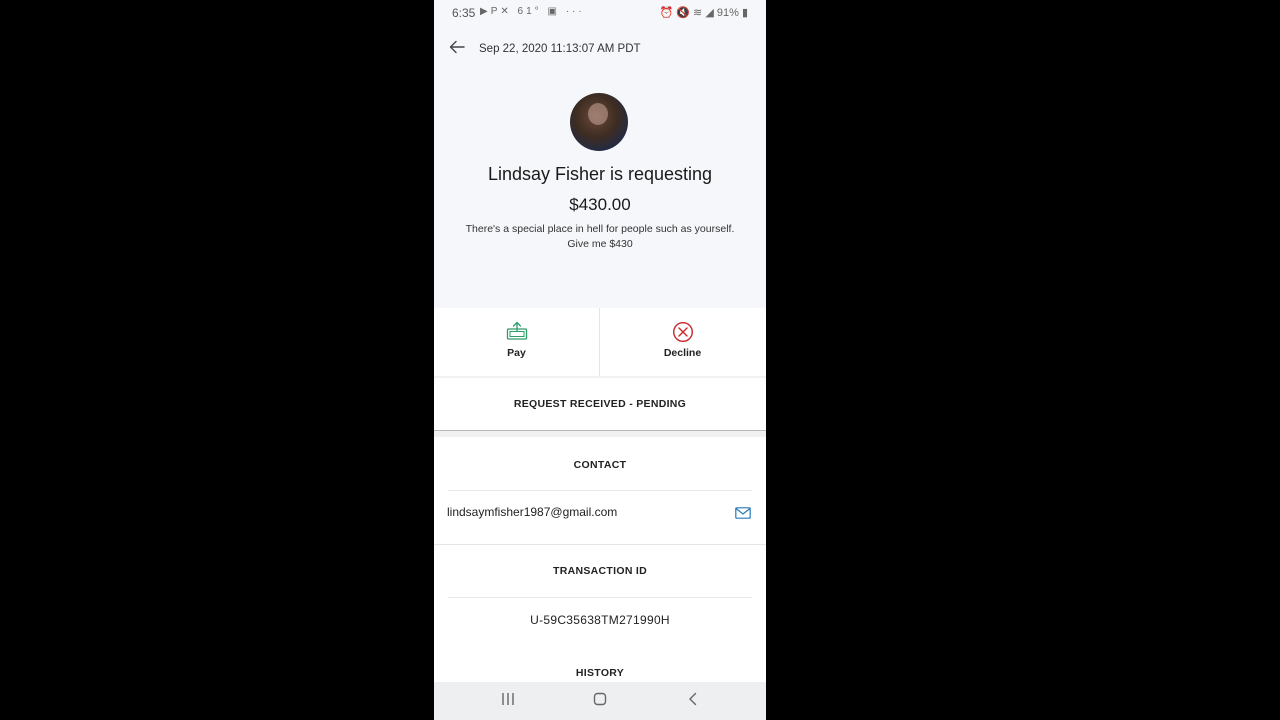 The image size is (1280, 720). I want to click on request-title: Lindsay Fisher is requesting, so click(600, 174).